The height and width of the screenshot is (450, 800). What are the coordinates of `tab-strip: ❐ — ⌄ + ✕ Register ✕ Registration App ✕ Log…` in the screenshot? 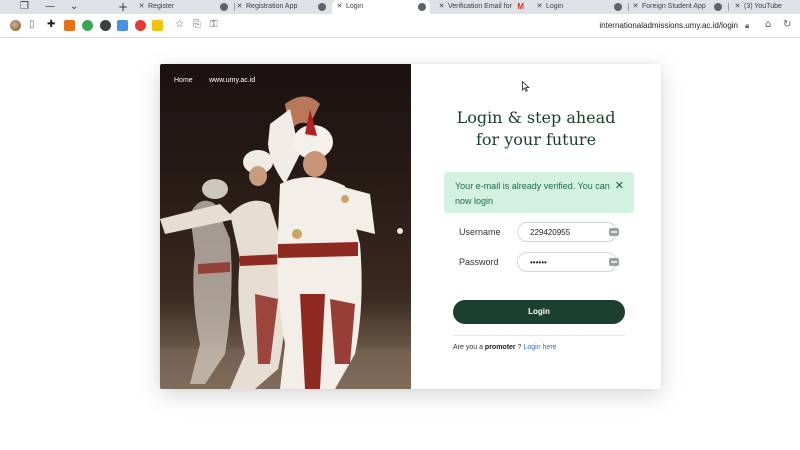 It's located at (400, 7).